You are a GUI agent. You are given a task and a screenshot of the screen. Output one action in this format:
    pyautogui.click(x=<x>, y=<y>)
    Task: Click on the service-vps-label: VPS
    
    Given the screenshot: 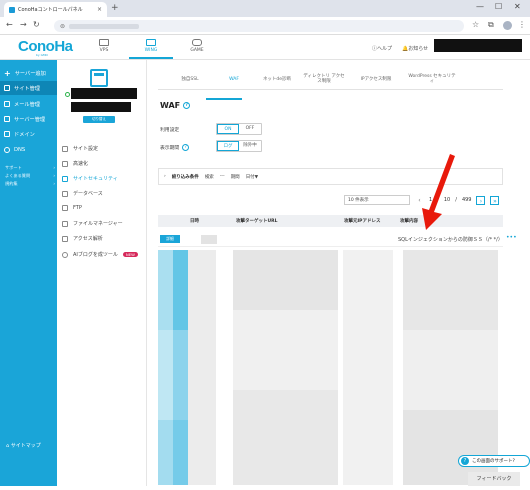 What is the action you would take?
    pyautogui.click(x=104, y=50)
    